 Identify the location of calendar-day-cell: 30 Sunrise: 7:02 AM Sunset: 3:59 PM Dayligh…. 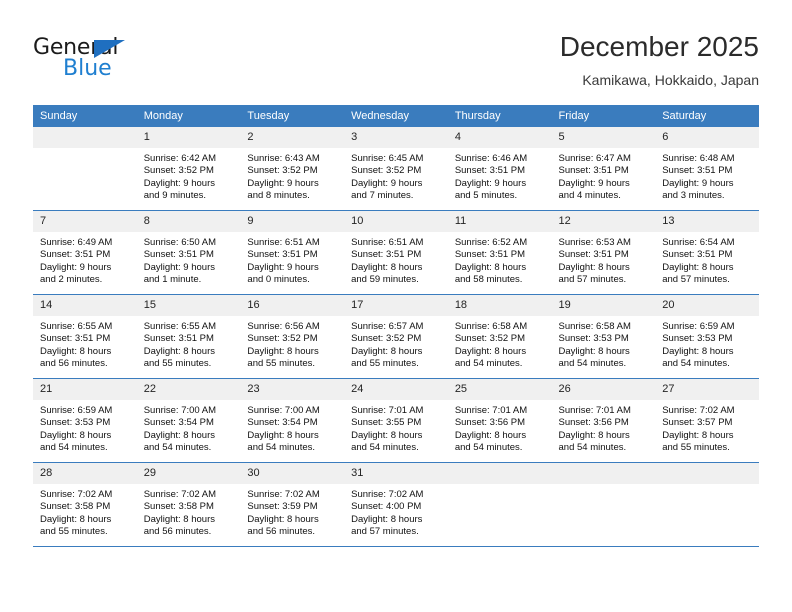
(292, 504).